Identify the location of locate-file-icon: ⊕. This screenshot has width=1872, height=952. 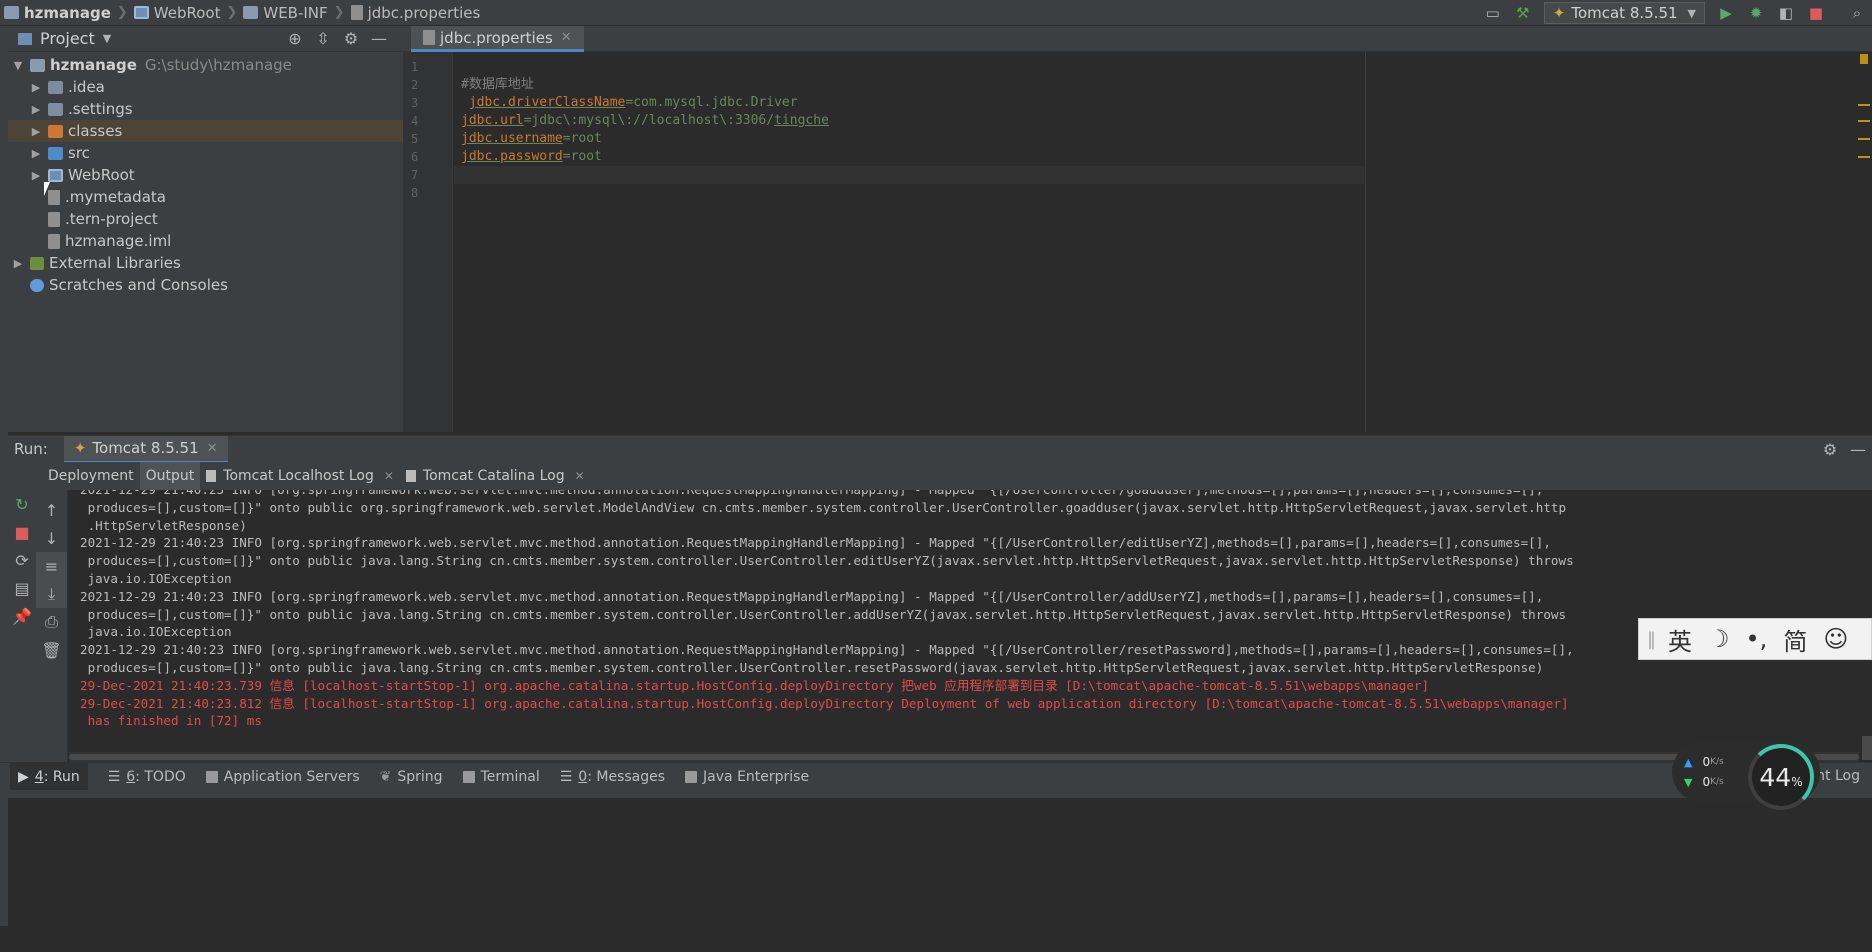
(295, 38).